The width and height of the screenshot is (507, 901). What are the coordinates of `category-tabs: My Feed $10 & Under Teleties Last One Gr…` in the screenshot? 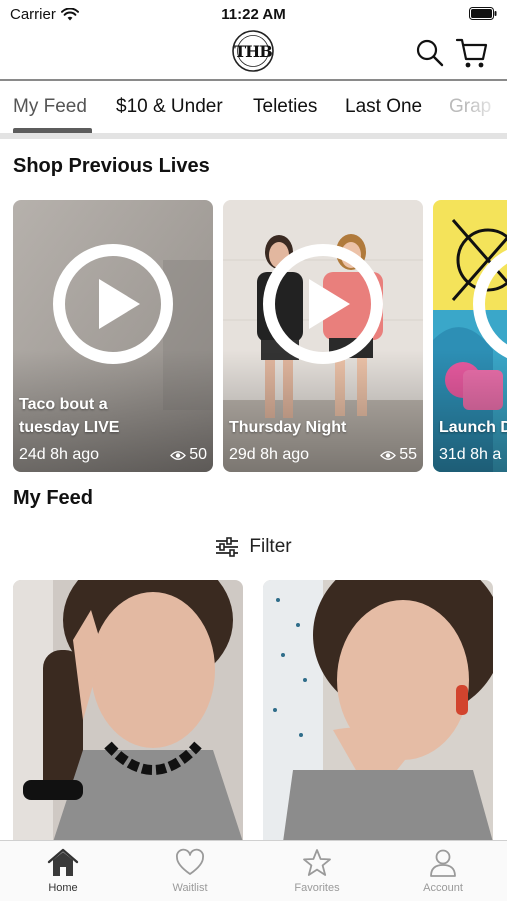 It's located at (253, 107).